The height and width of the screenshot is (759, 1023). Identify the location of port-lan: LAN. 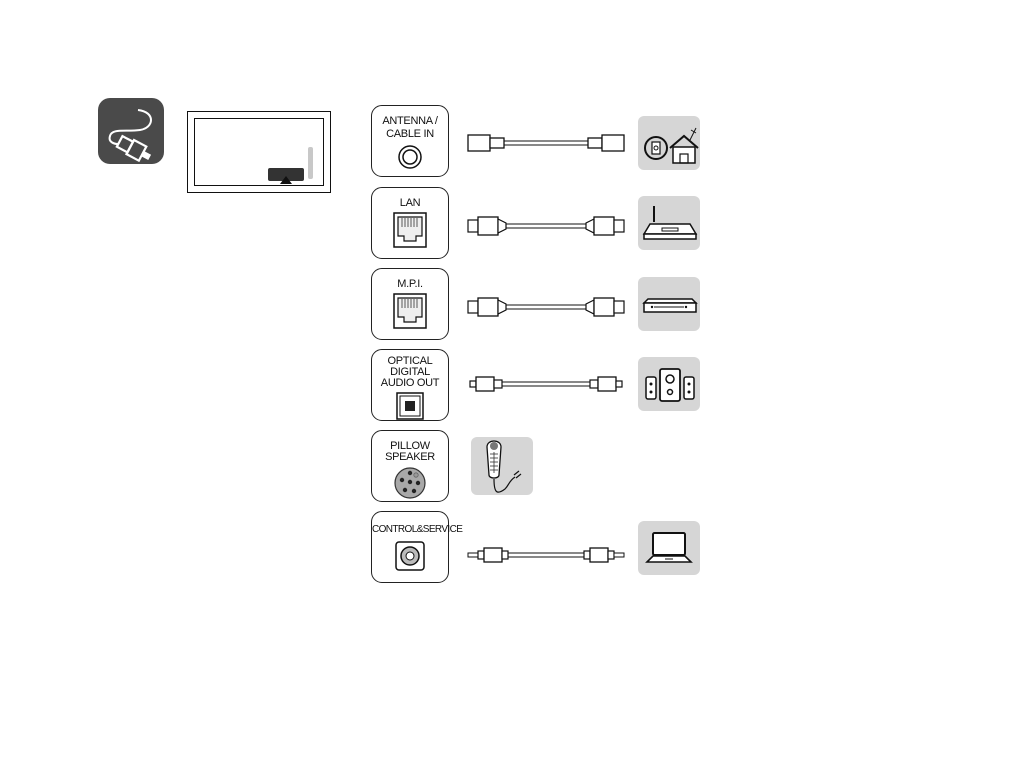
(410, 223).